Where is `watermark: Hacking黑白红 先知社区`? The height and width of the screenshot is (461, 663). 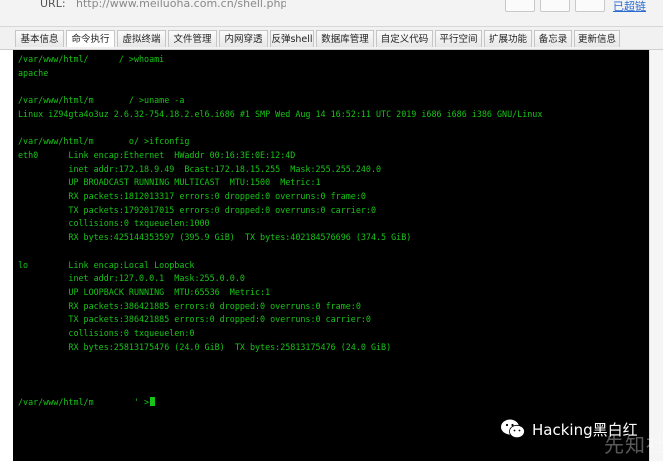
watermark: Hacking黑白红 先知社区 is located at coordinates (581, 436).